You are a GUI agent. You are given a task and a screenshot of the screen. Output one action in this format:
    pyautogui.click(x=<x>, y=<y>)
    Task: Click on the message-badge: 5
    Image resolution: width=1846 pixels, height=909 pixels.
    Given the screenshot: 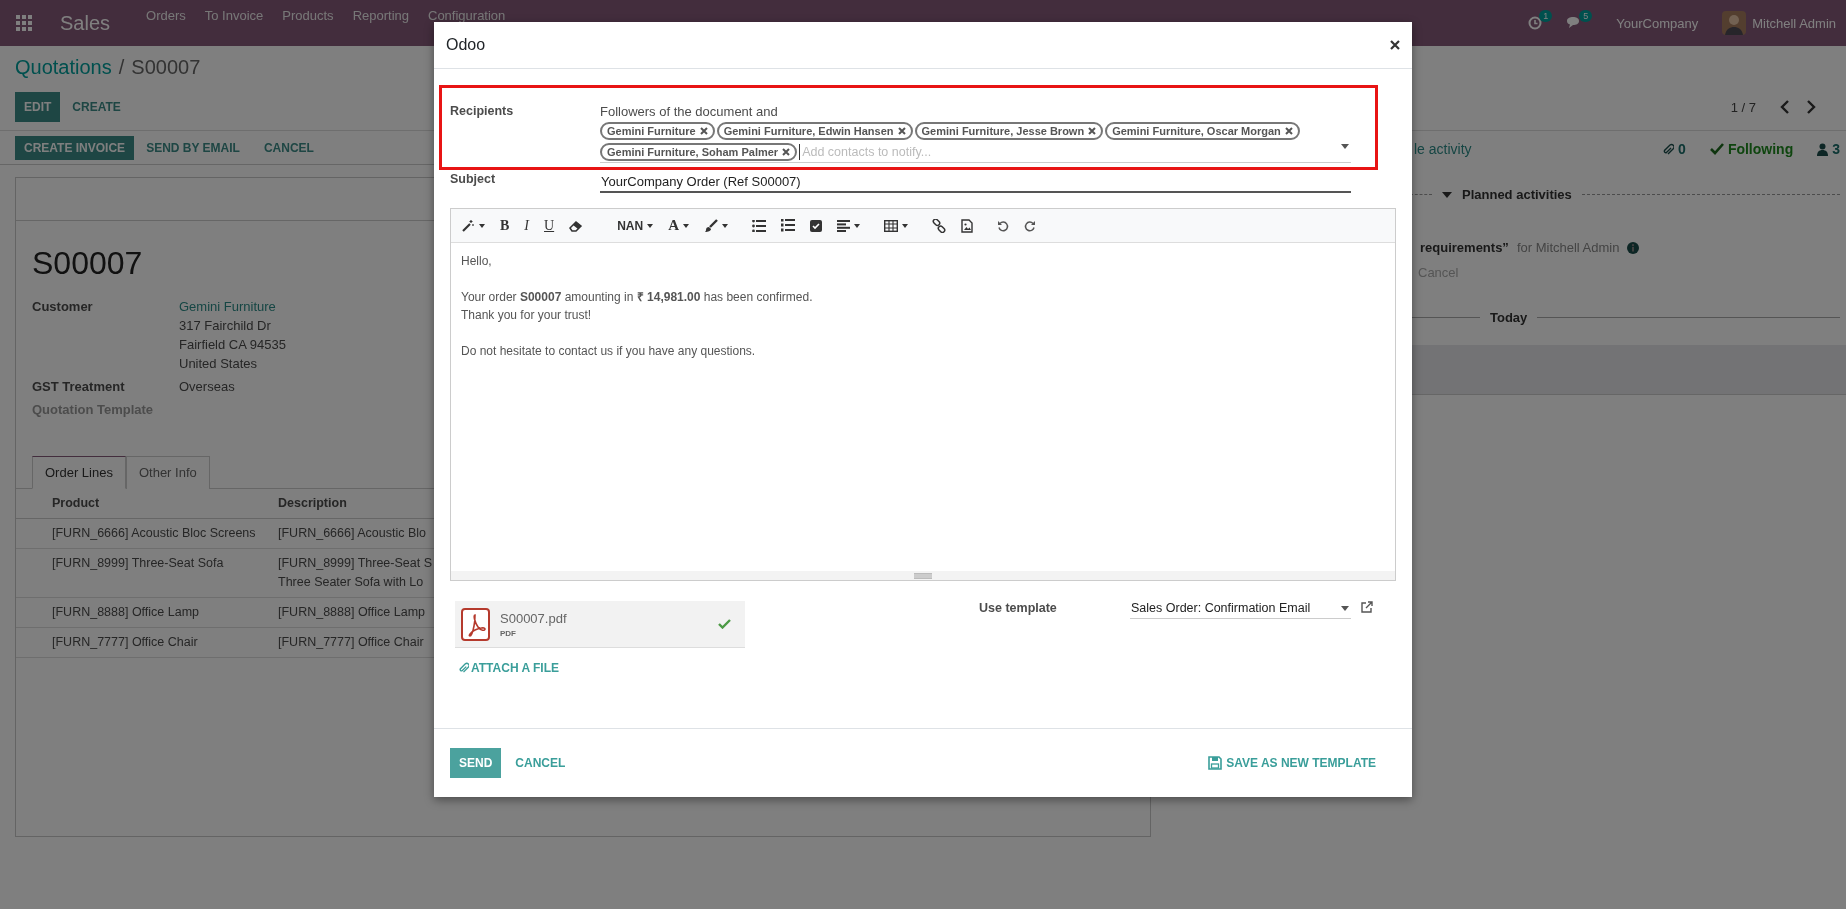 What is the action you would take?
    pyautogui.click(x=1586, y=16)
    